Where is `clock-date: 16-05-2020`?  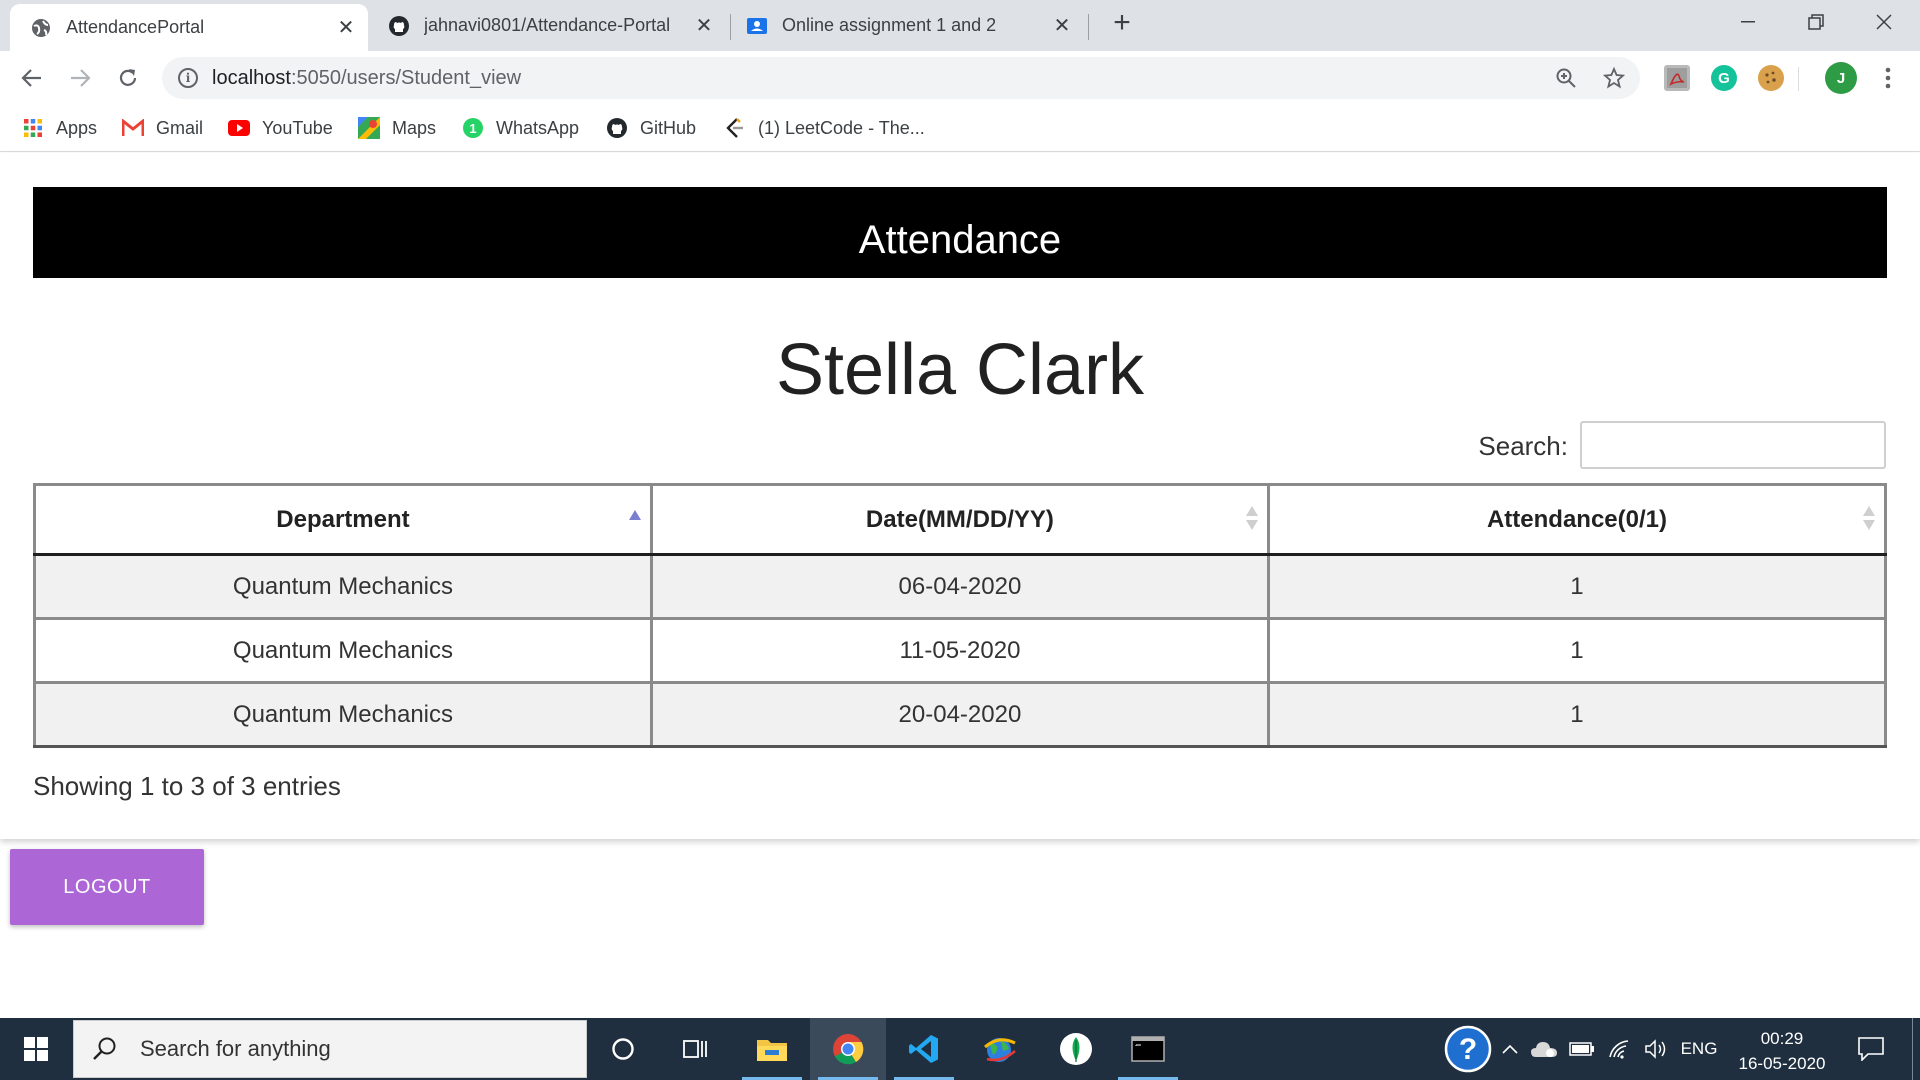
clock-date: 16-05-2020 is located at coordinates (1782, 1063).